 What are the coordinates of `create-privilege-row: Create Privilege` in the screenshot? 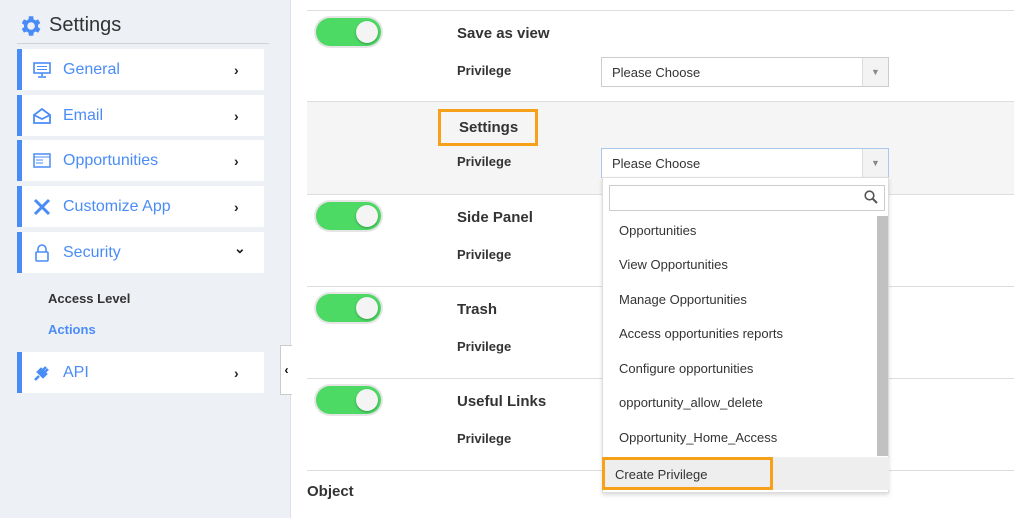 It's located at (745, 473).